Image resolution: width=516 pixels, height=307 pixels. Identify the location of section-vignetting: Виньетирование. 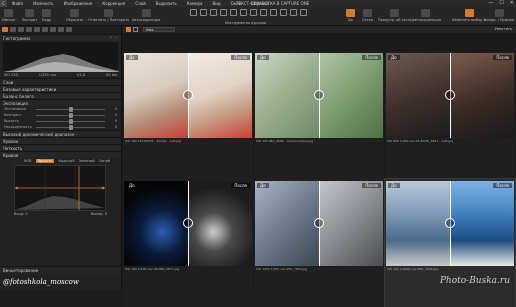
(60, 269).